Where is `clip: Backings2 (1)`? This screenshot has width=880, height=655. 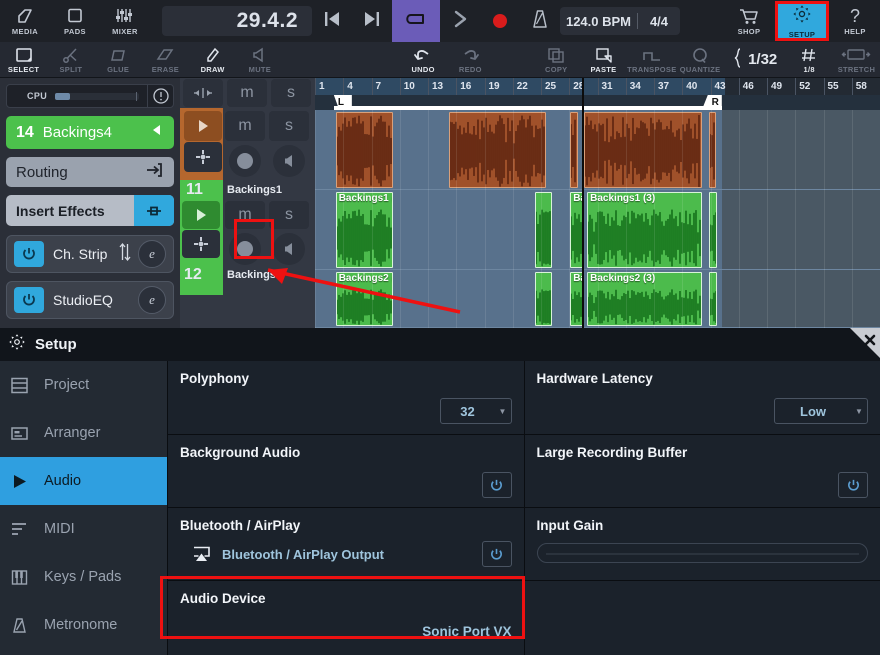
clip: Backings2 (1) is located at coordinates (364, 299).